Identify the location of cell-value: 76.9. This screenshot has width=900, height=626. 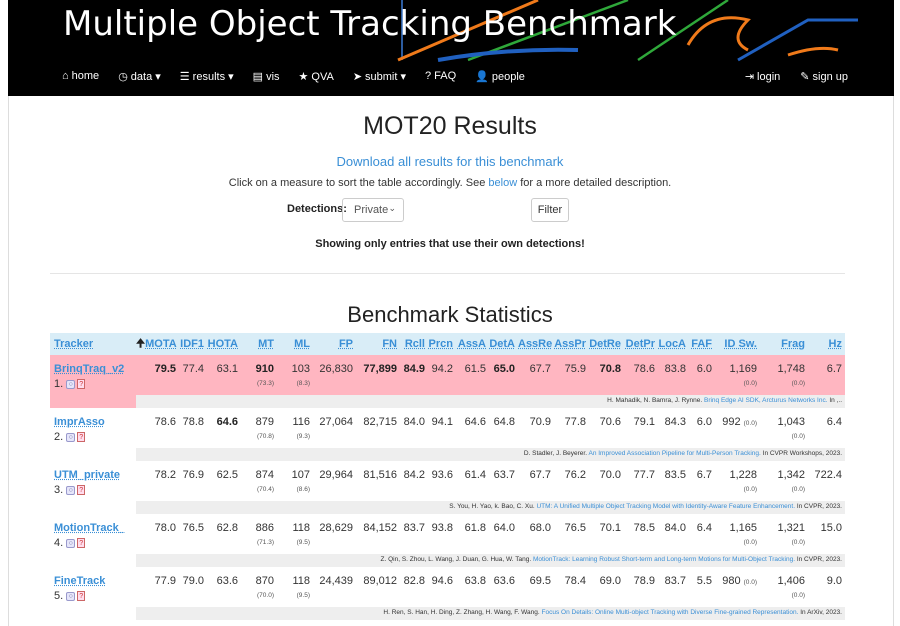
(193, 475).